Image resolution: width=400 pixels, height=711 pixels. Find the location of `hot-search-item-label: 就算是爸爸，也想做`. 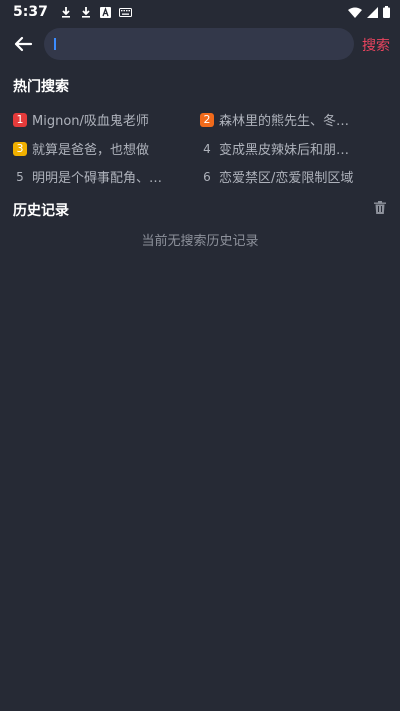

hot-search-item-label: 就算是爸爸，也想做 is located at coordinates (91, 150).